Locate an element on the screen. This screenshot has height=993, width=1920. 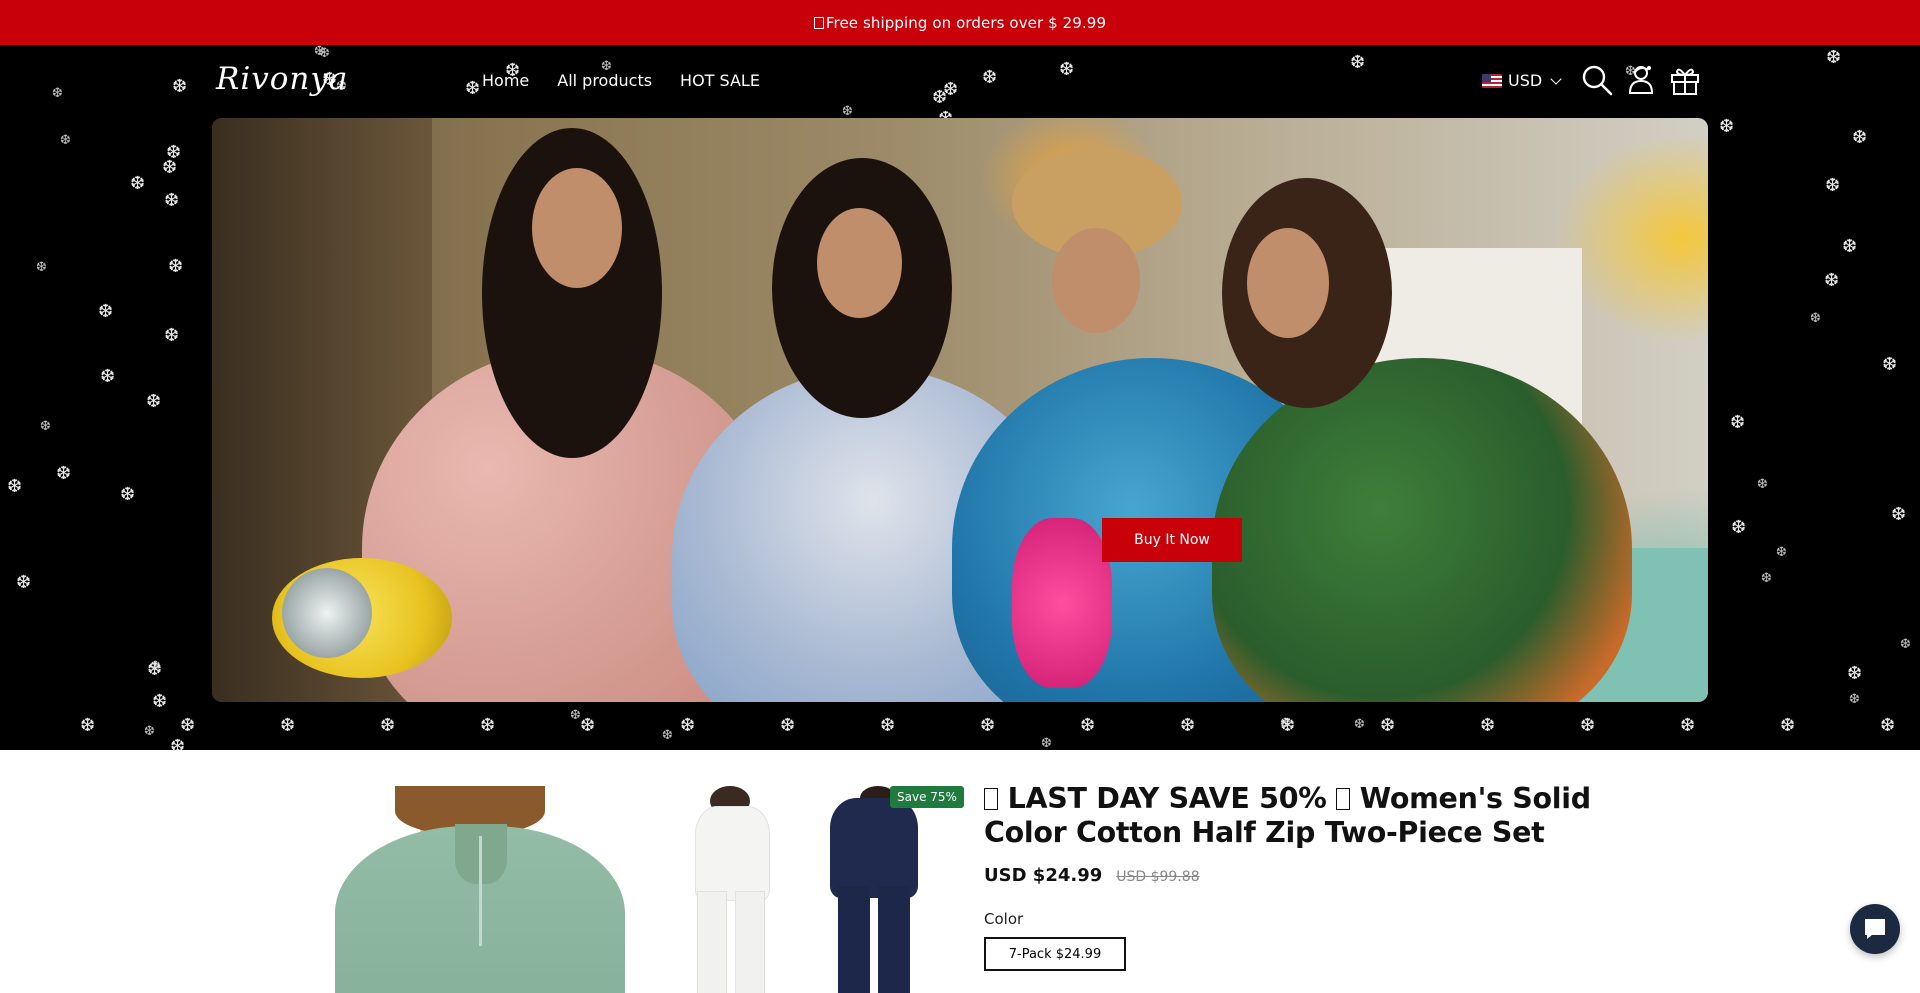
buy-it-now-button: Buy It Now is located at coordinates (1172, 540).